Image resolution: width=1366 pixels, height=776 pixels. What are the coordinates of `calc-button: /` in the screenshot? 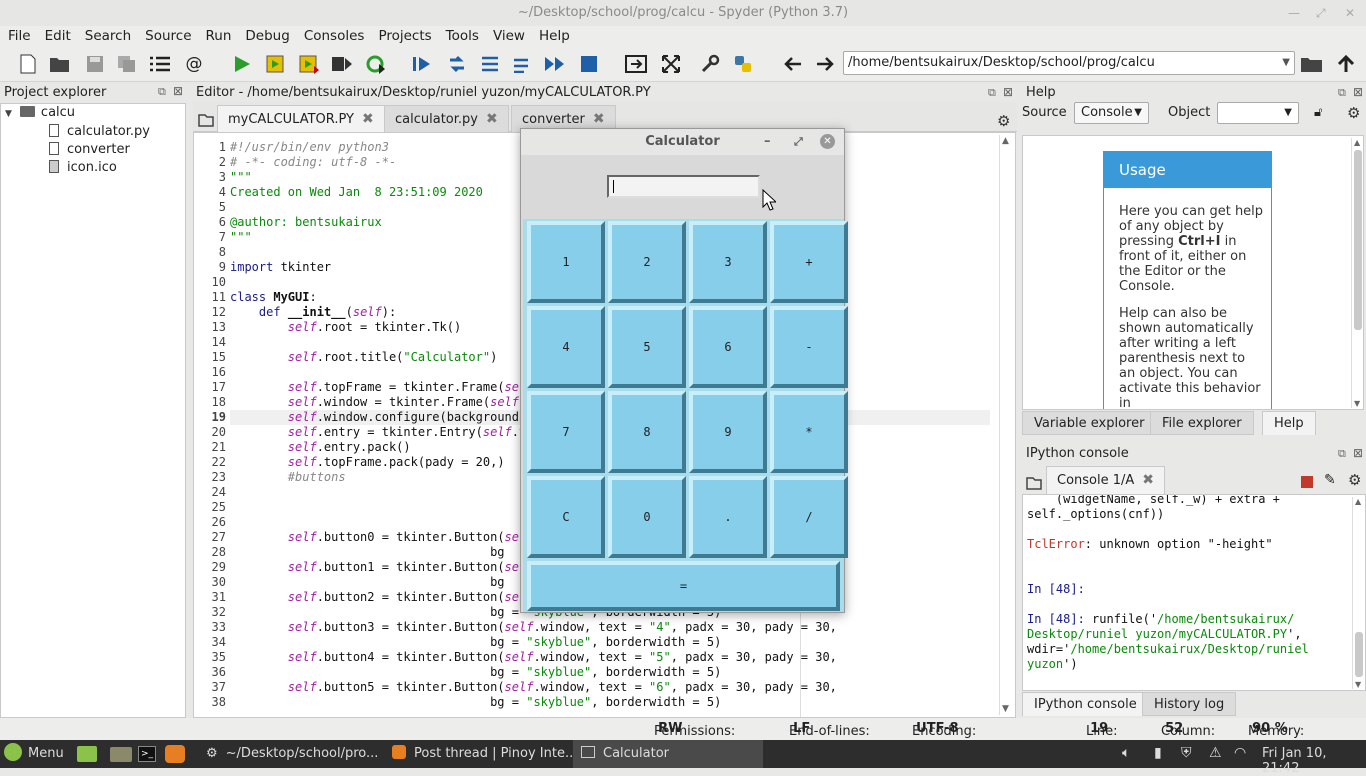 It's located at (809, 517).